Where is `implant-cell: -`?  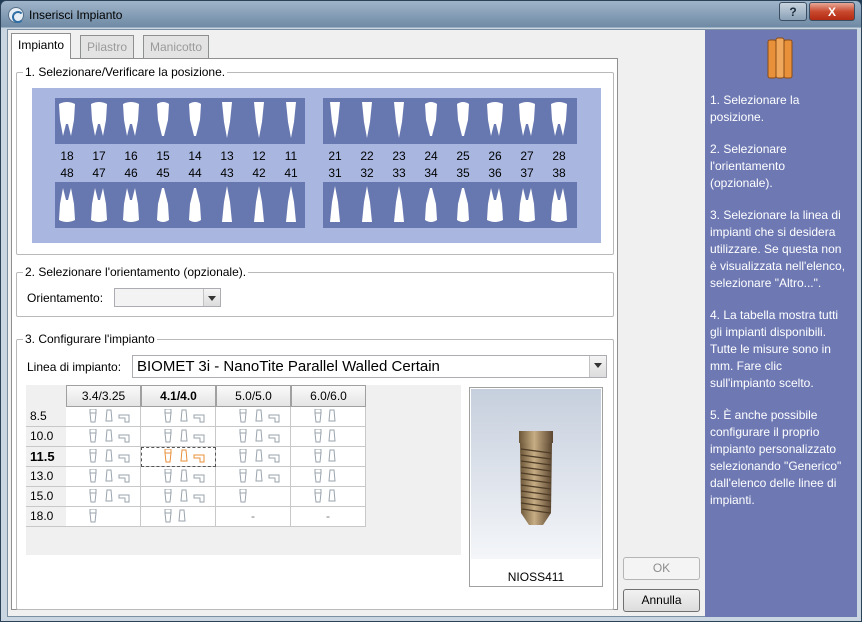 implant-cell: - is located at coordinates (253, 517).